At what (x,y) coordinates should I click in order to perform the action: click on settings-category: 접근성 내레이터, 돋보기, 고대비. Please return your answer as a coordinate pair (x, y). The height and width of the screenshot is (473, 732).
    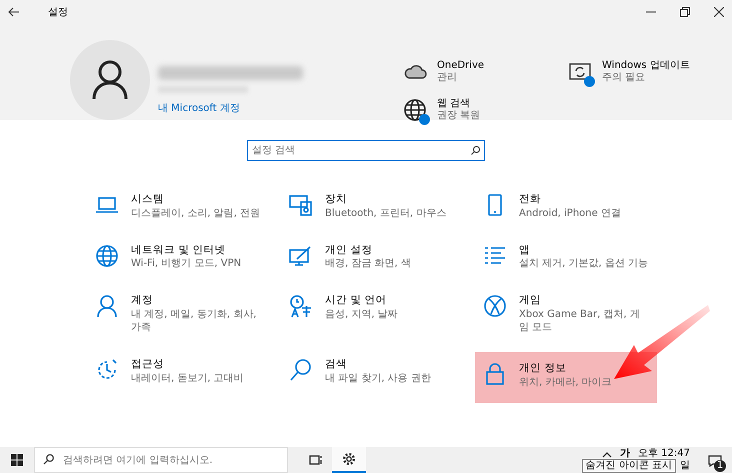
    Looking at the image, I should click on (178, 371).